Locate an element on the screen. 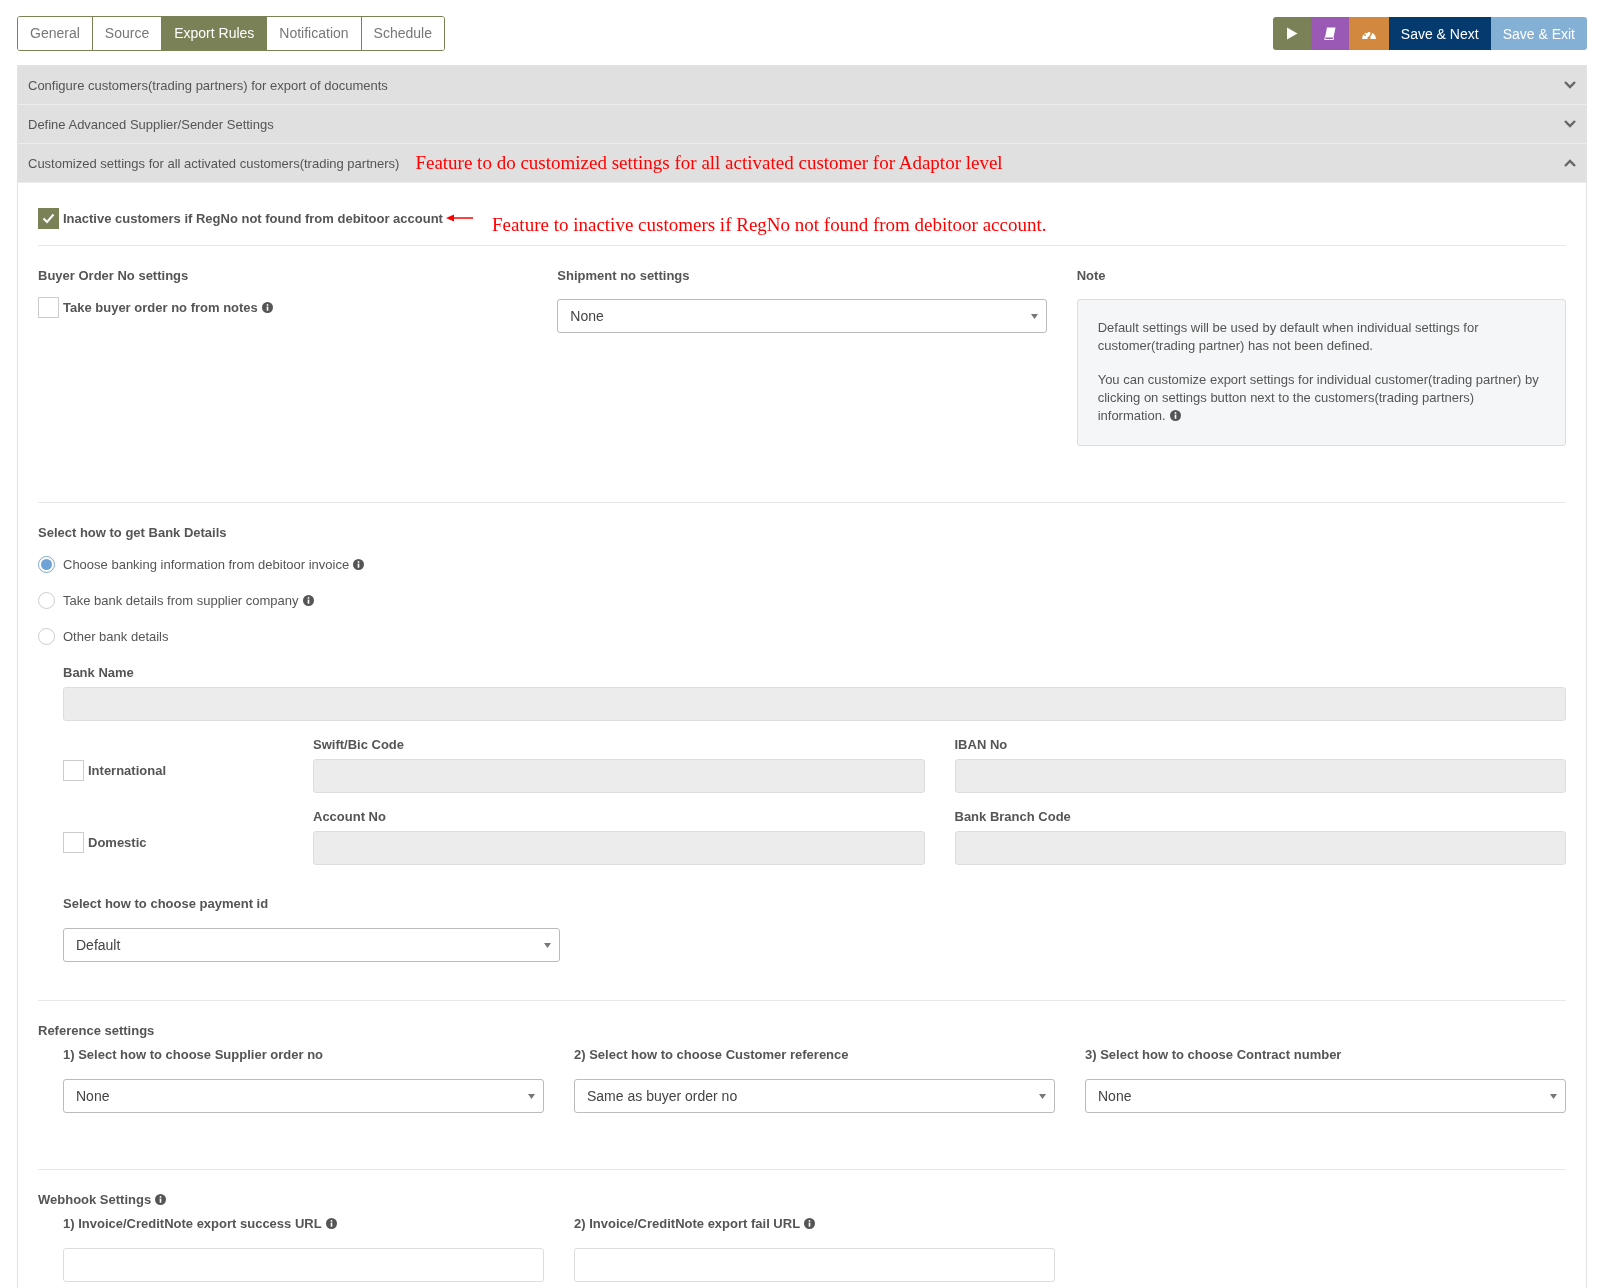  tab: Export Rules is located at coordinates (214, 33).